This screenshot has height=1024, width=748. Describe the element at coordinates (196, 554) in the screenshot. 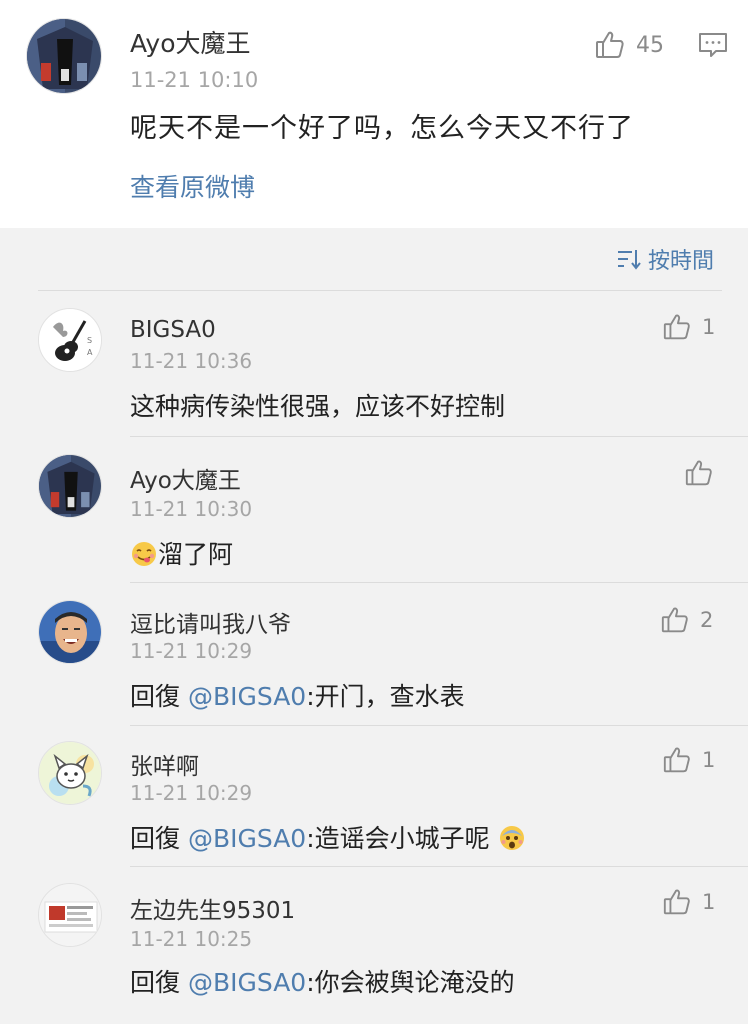

I see `comment-text-body: 溜了阿` at that location.